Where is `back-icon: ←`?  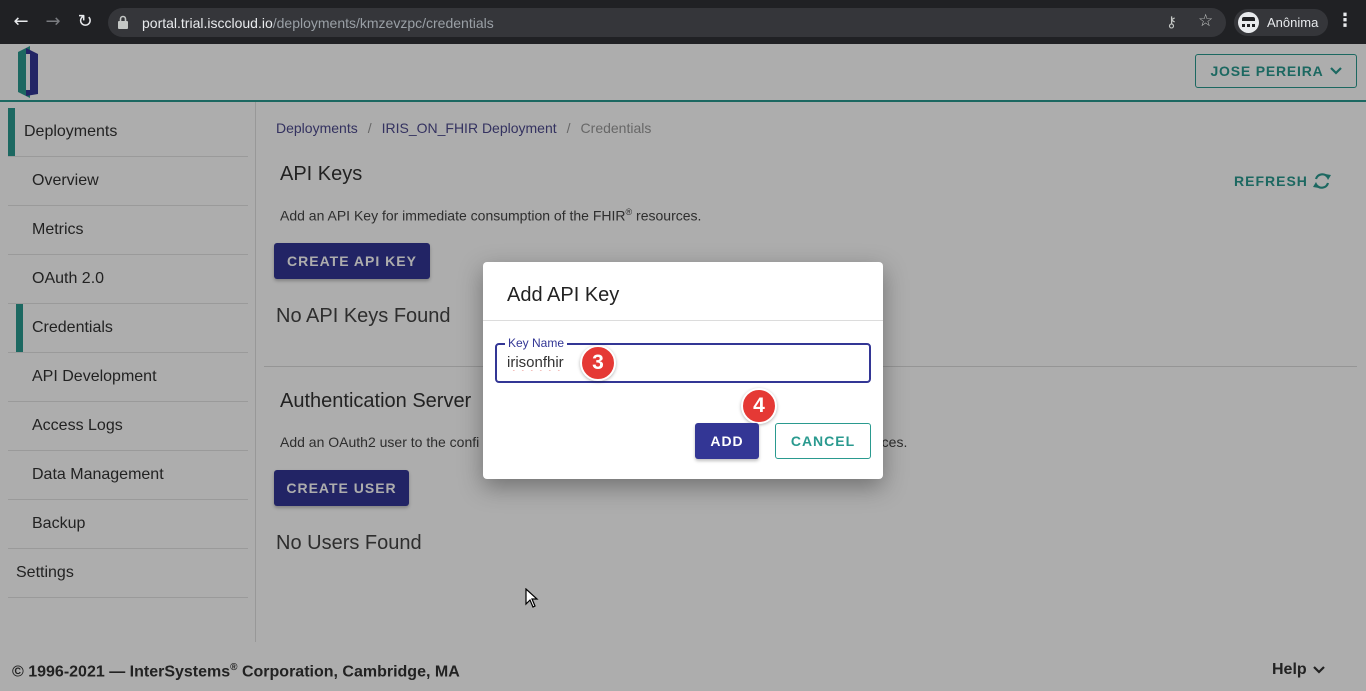 back-icon: ← is located at coordinates (21, 22).